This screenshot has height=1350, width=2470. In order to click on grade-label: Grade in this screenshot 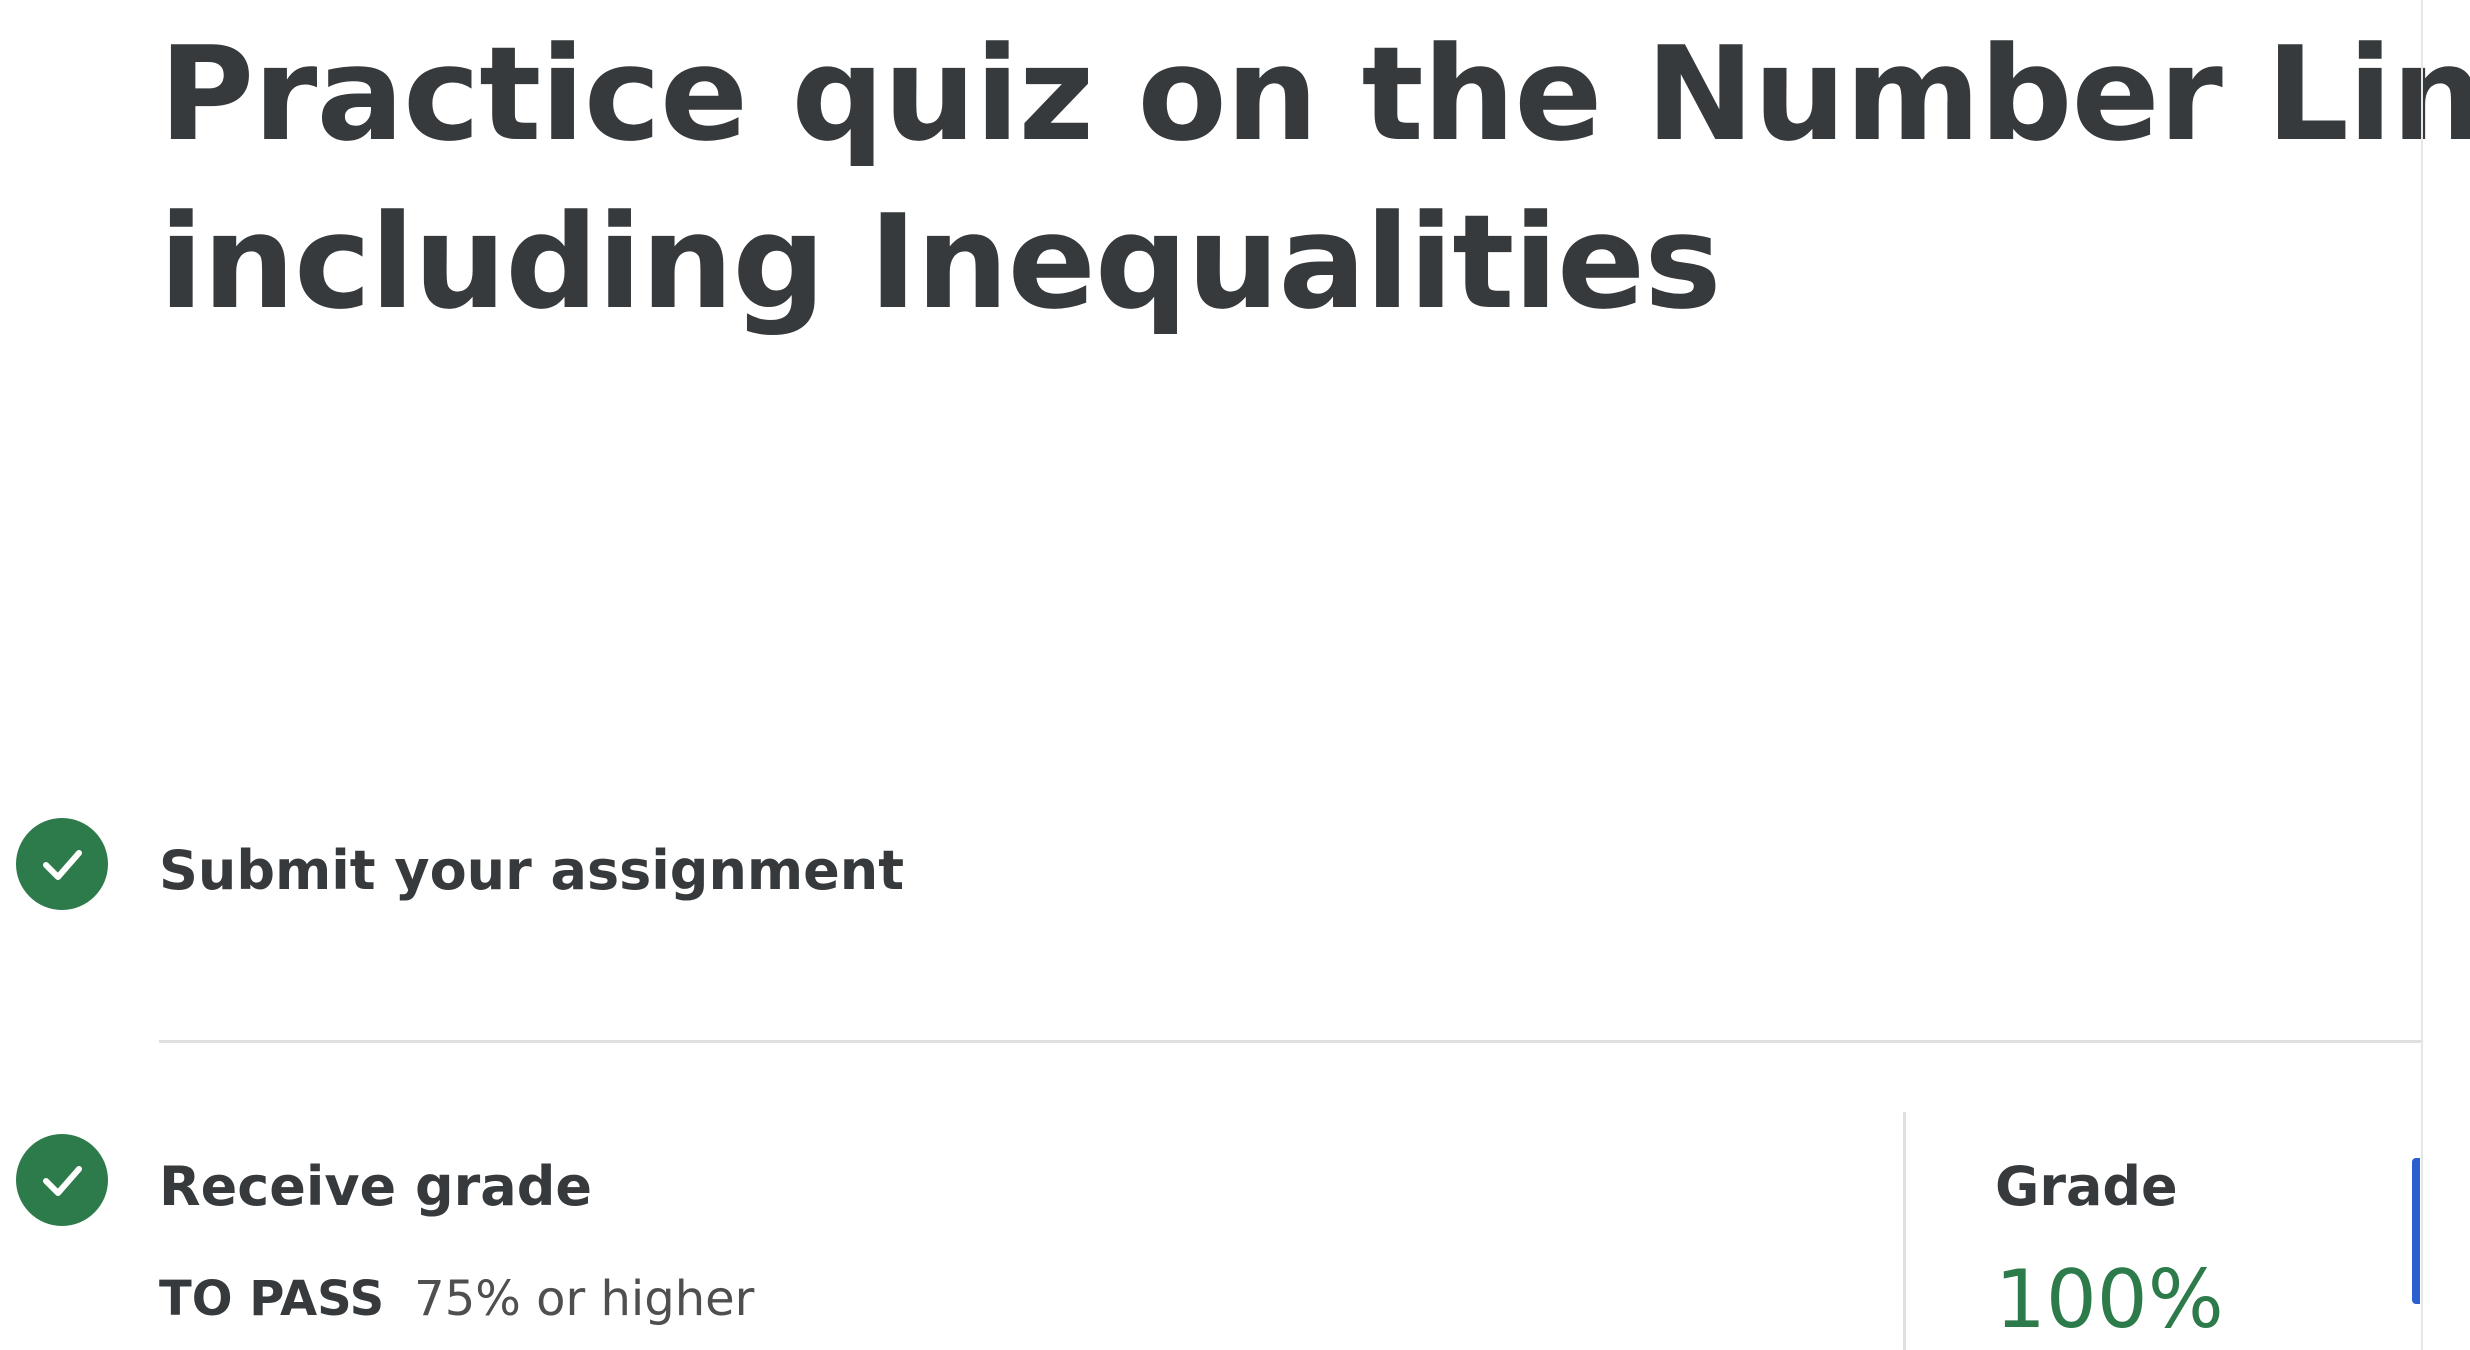, I will do `click(2086, 1186)`.